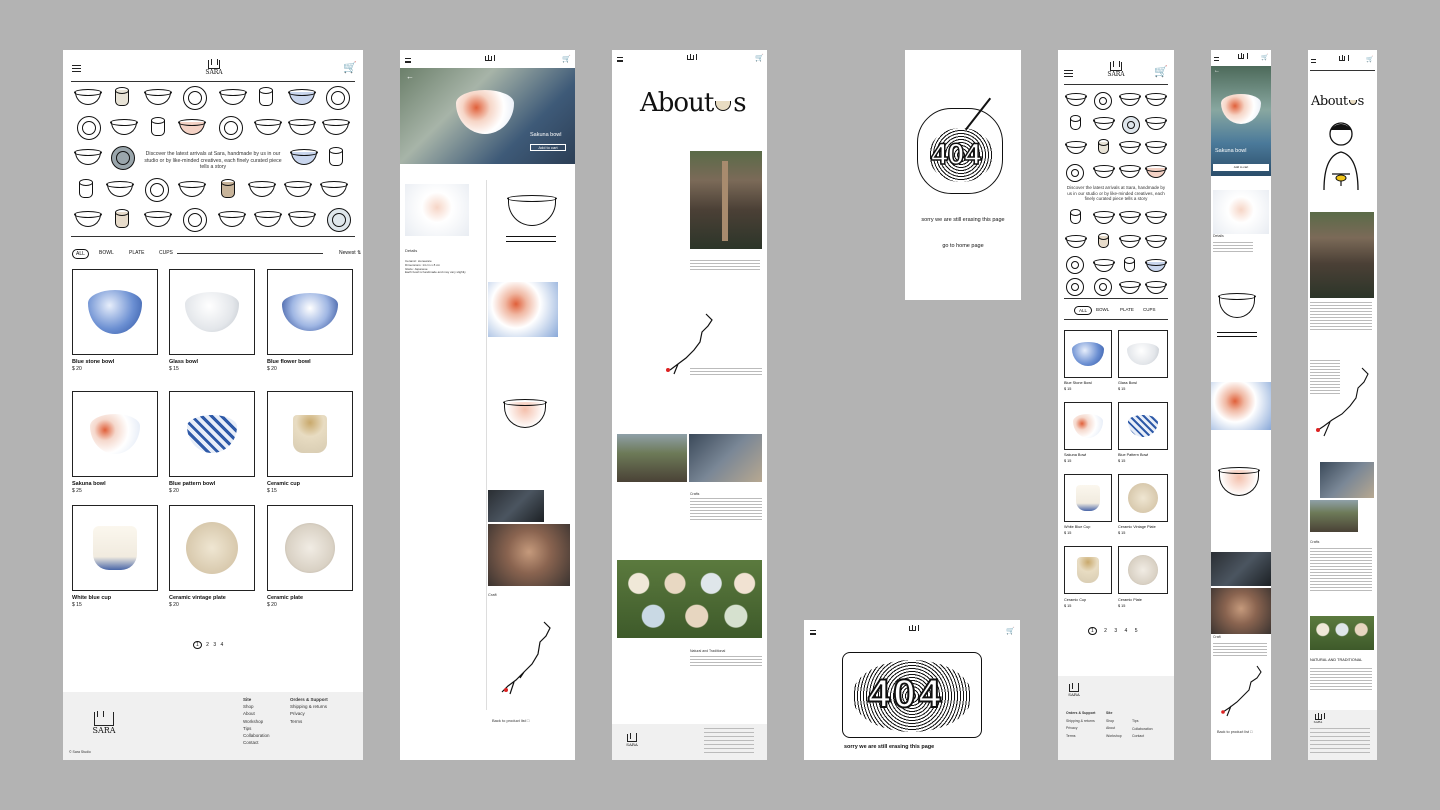 The image size is (1440, 810). Describe the element at coordinates (1127, 383) in the screenshot. I see `product-name: Glass Bowl` at that location.